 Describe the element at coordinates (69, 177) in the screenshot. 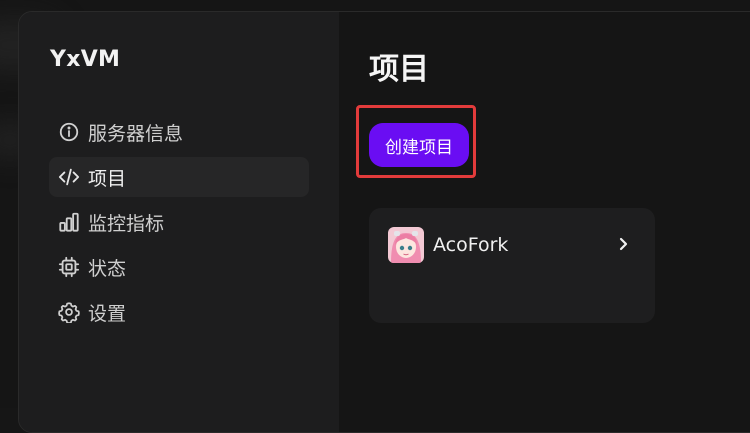

I see `code-icon` at that location.